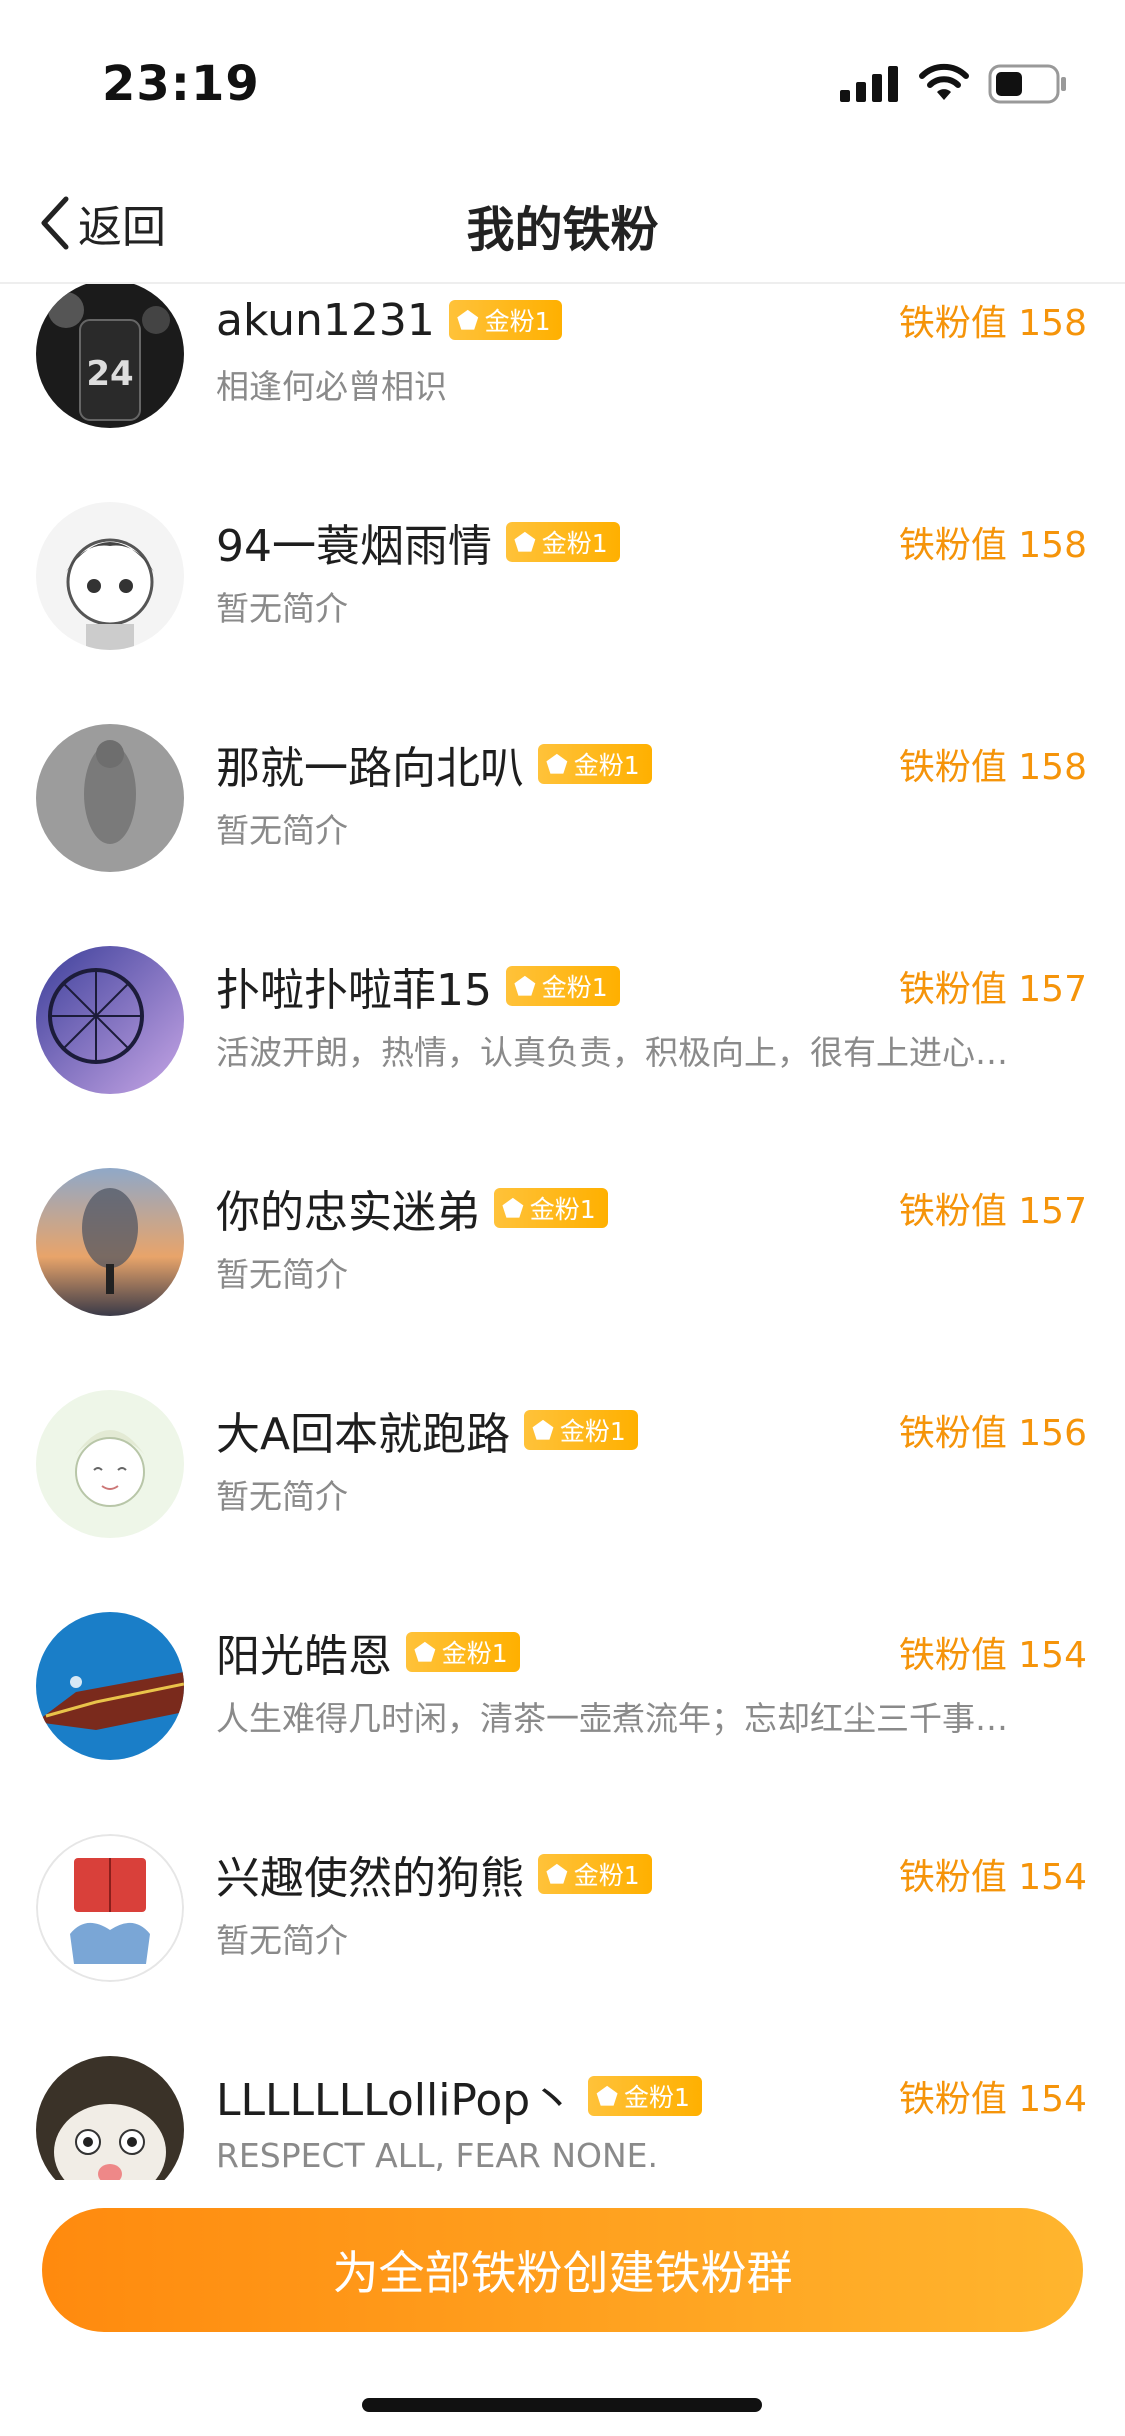 This screenshot has width=1125, height=2436. I want to click on home-indicator, so click(562, 2405).